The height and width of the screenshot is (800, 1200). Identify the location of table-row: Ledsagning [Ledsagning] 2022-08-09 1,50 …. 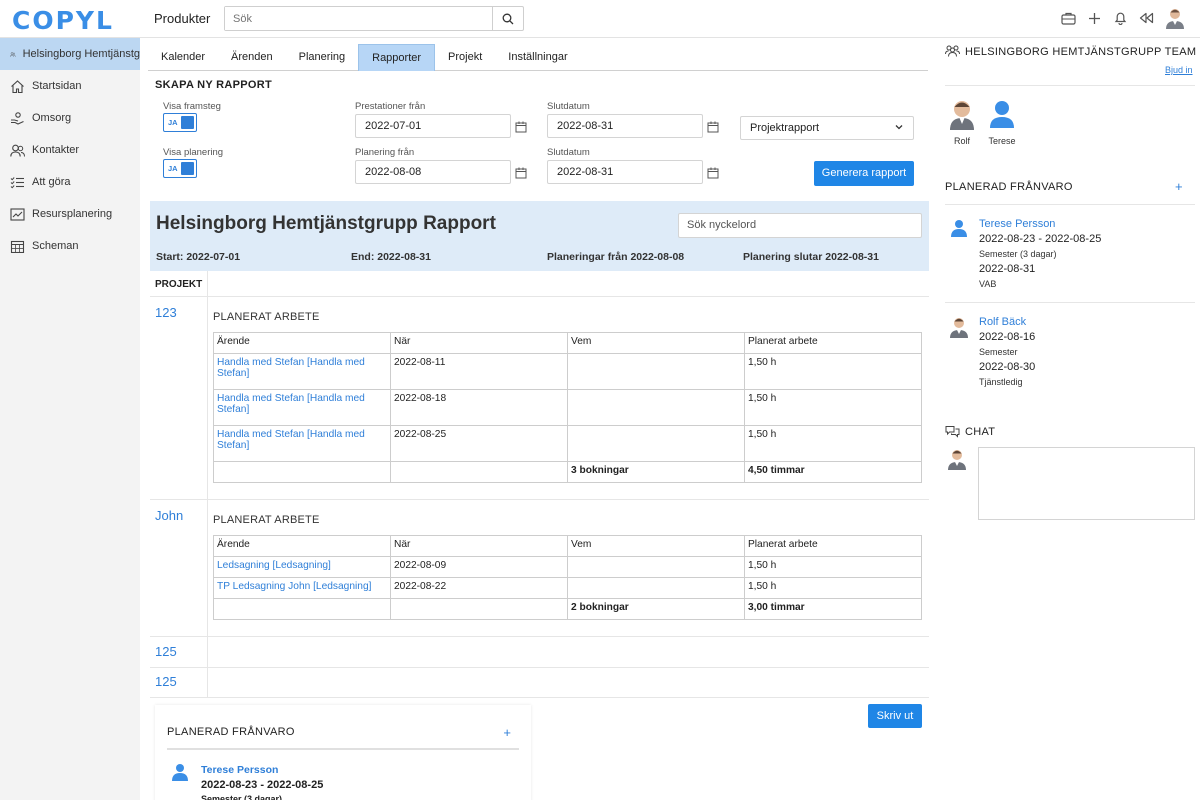
(567, 567).